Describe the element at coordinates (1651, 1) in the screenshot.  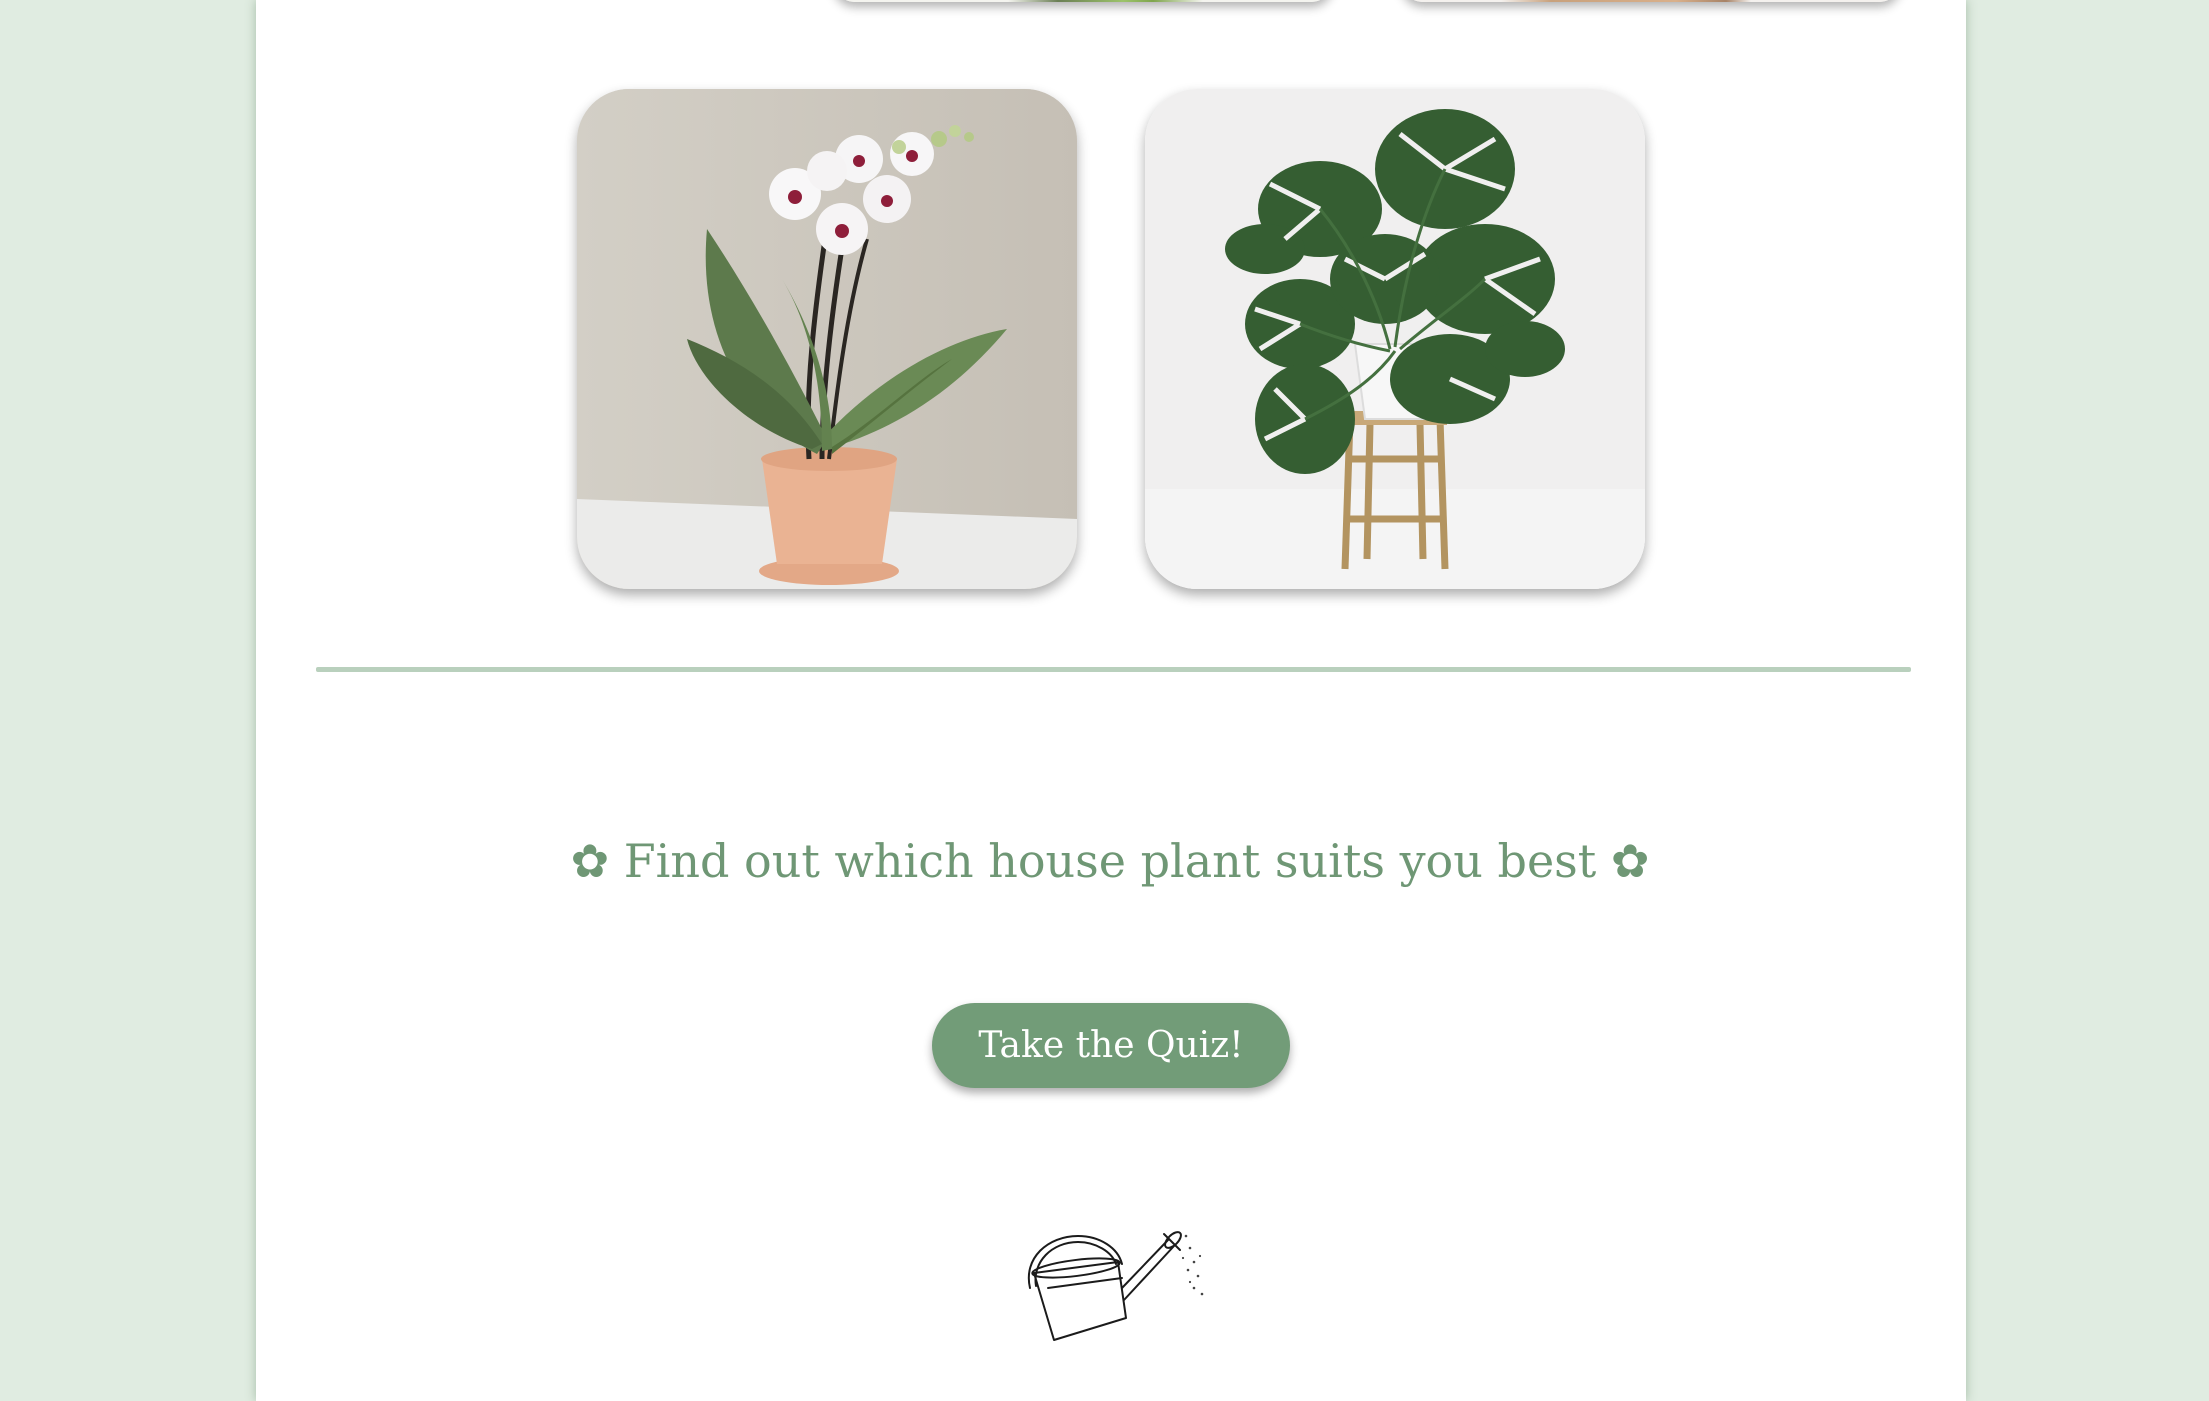
I see `plant-card-previous-right` at that location.